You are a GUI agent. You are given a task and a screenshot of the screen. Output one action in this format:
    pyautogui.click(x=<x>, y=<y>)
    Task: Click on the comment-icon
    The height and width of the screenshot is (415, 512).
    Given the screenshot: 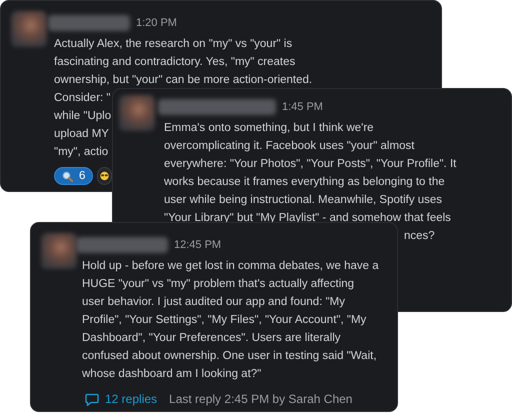 What is the action you would take?
    pyautogui.click(x=92, y=399)
    